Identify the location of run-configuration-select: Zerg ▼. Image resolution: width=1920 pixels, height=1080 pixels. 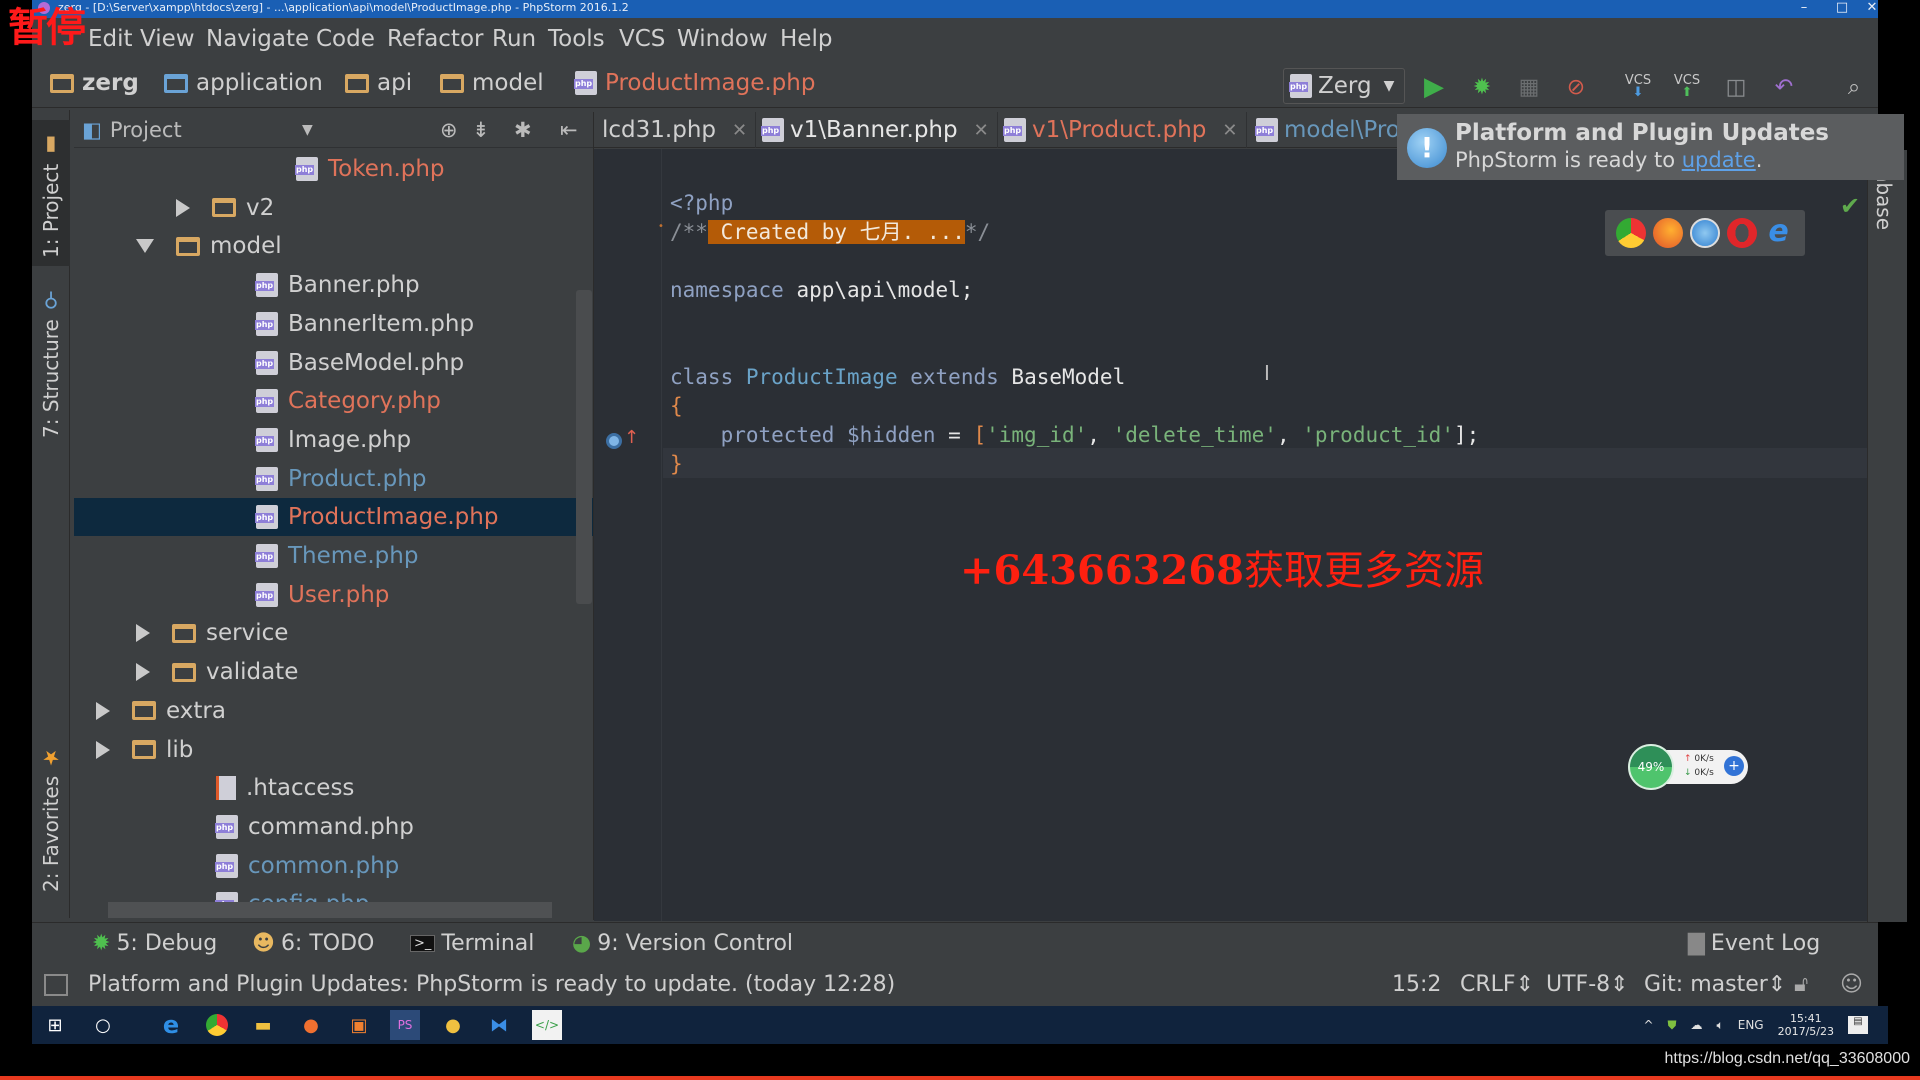
(1344, 86).